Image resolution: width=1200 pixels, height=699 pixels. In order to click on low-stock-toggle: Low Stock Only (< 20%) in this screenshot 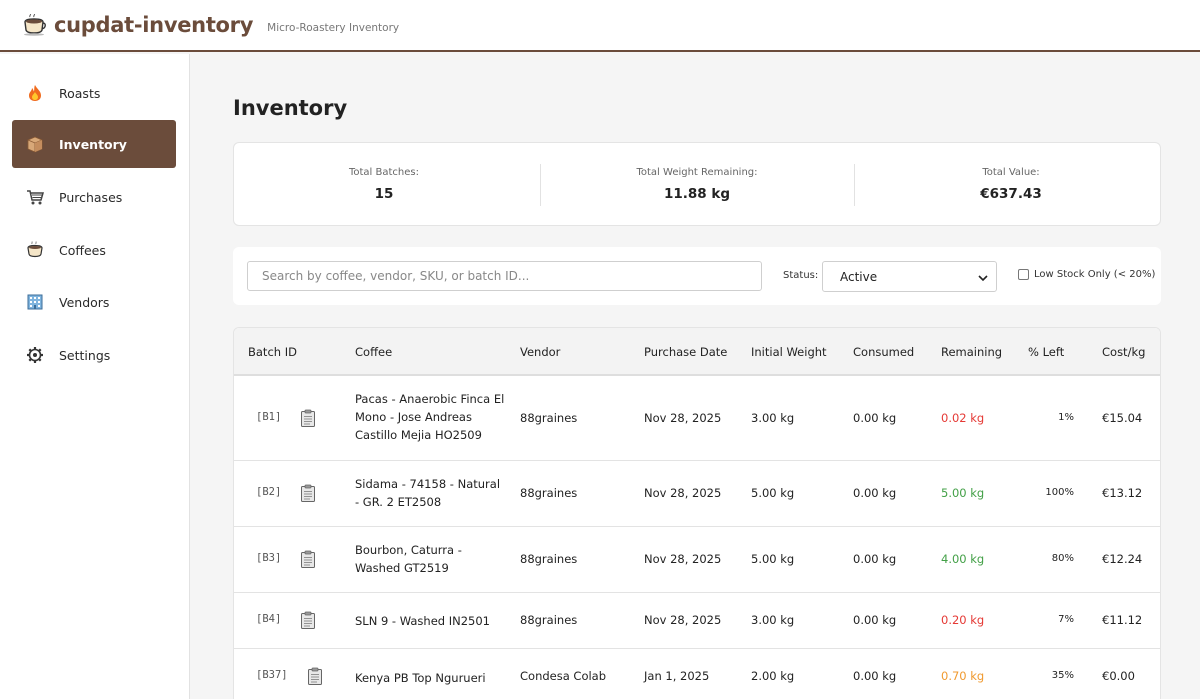, I will do `click(1086, 274)`.